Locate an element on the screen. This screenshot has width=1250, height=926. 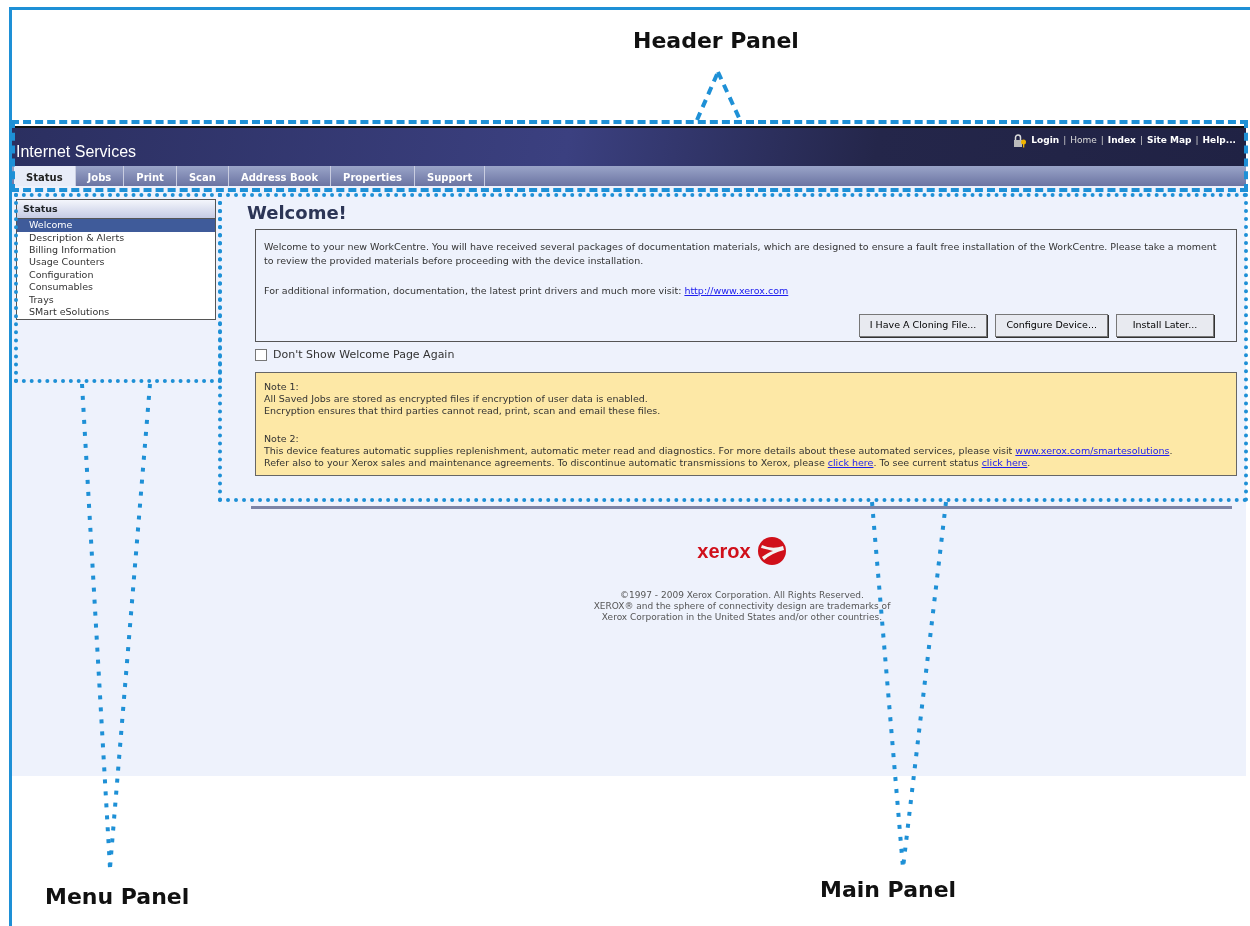
copyright-text: Xerox Corporation in the United States and/or other countries. is located at coordinates (742, 617).